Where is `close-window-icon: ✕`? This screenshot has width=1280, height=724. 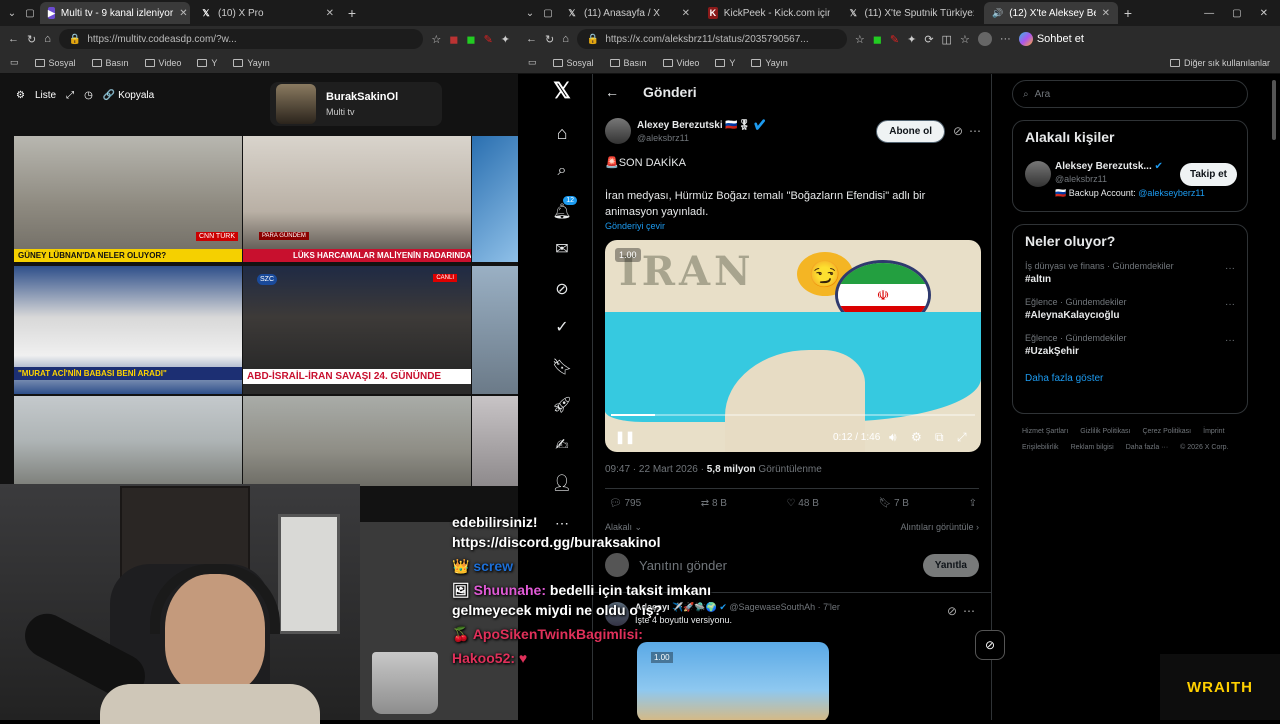 close-window-icon: ✕ is located at coordinates (1264, 13).